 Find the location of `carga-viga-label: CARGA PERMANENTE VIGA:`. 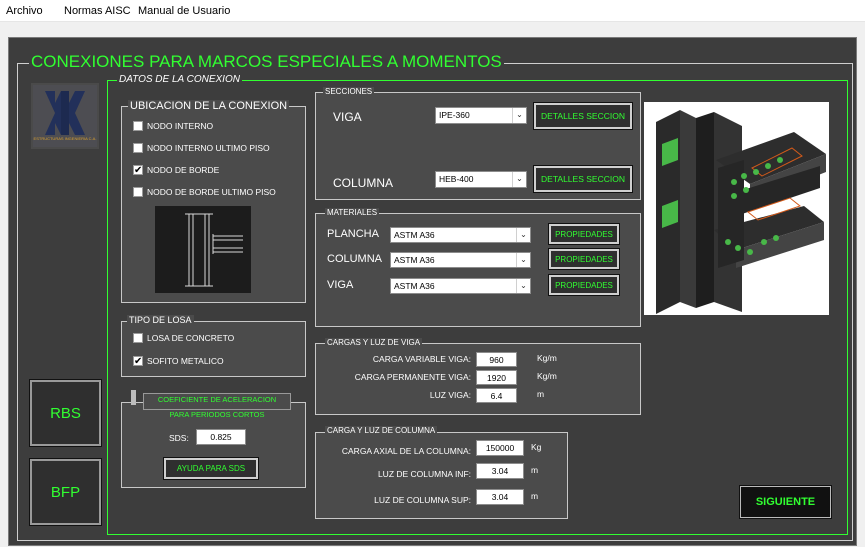

carga-viga-label: CARGA PERMANENTE VIGA: is located at coordinates (412, 377).